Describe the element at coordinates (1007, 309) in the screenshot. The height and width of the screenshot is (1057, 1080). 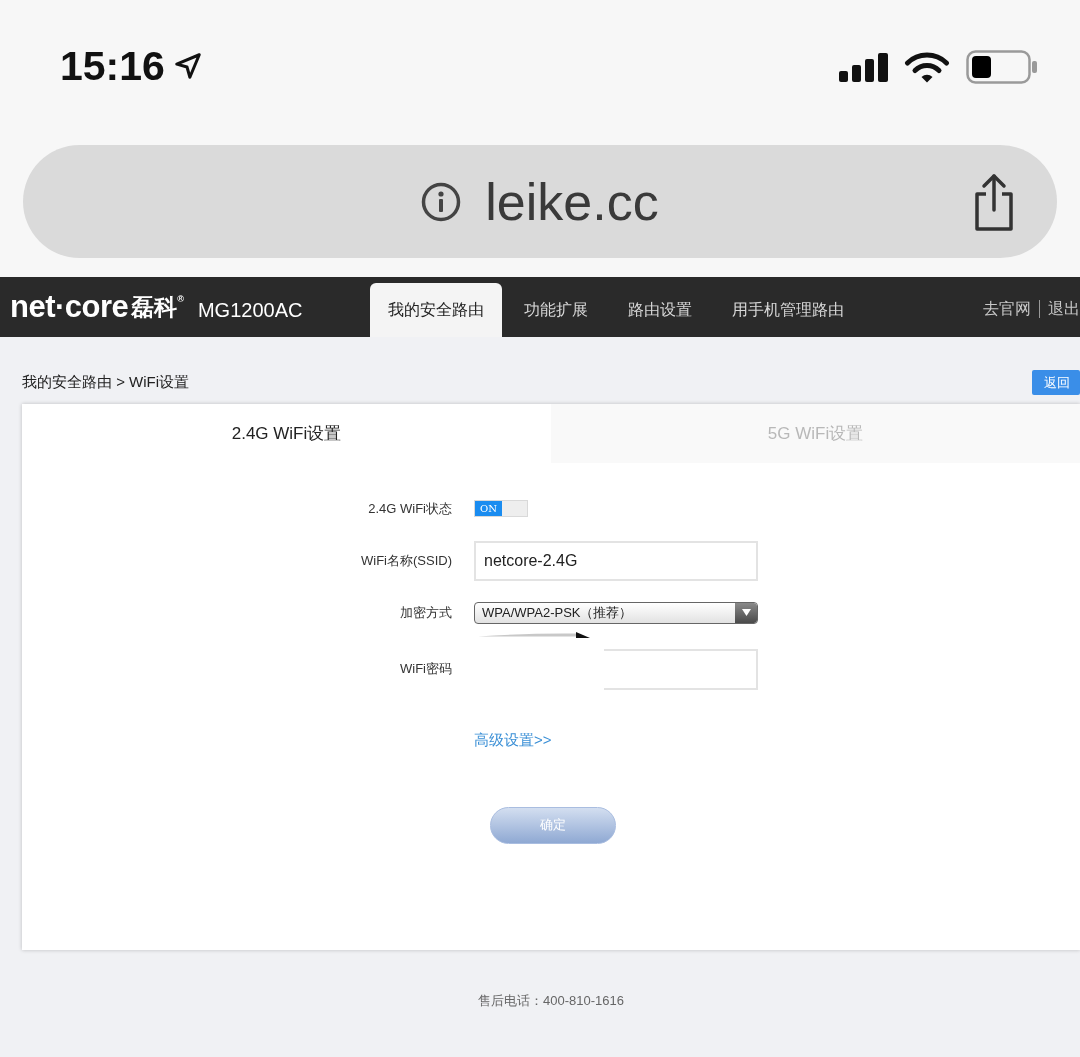
I see `header-link: 去官网` at that location.